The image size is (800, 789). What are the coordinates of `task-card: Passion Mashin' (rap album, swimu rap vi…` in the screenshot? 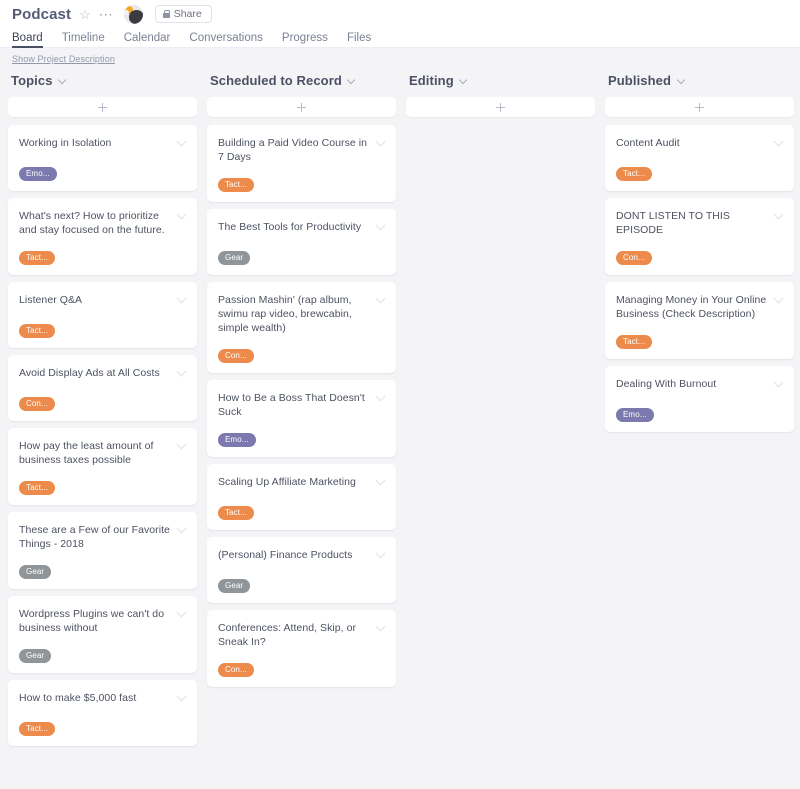 It's located at (301, 327).